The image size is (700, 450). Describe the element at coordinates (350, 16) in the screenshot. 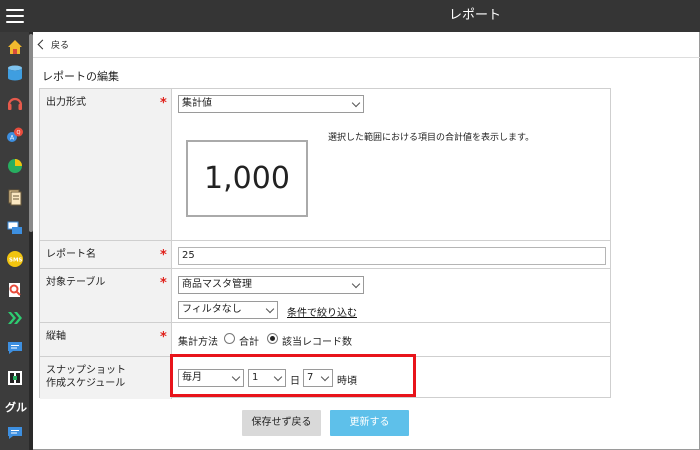

I see `top-bar: レポート` at that location.